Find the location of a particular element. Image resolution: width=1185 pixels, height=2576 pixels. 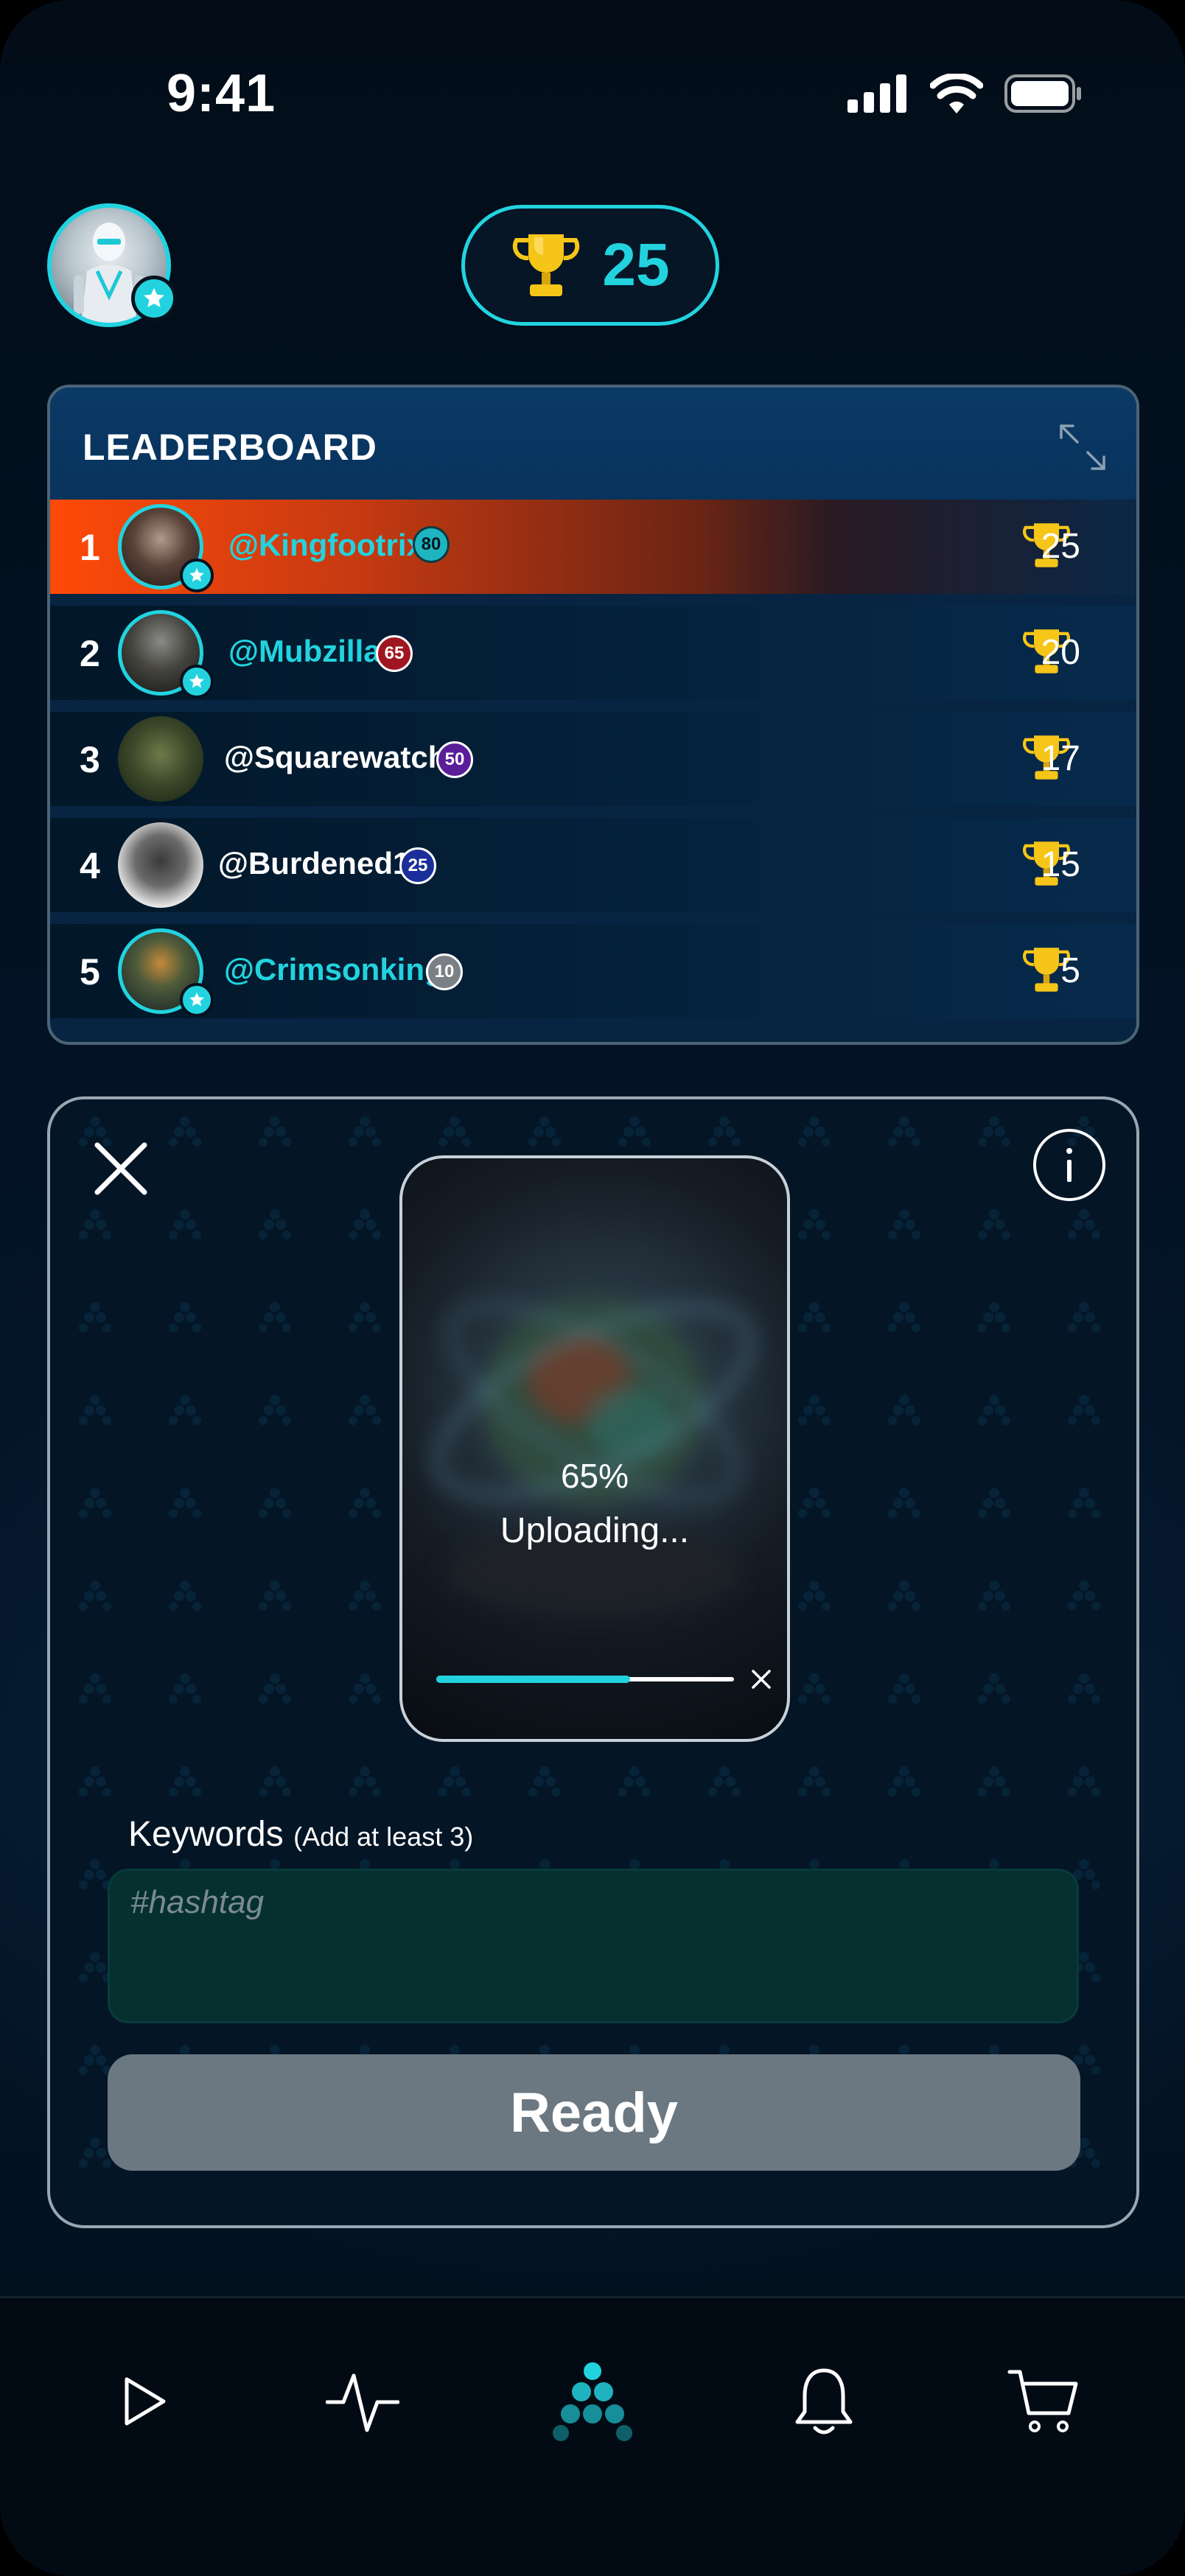

tab-notifications is located at coordinates (823, 2401).